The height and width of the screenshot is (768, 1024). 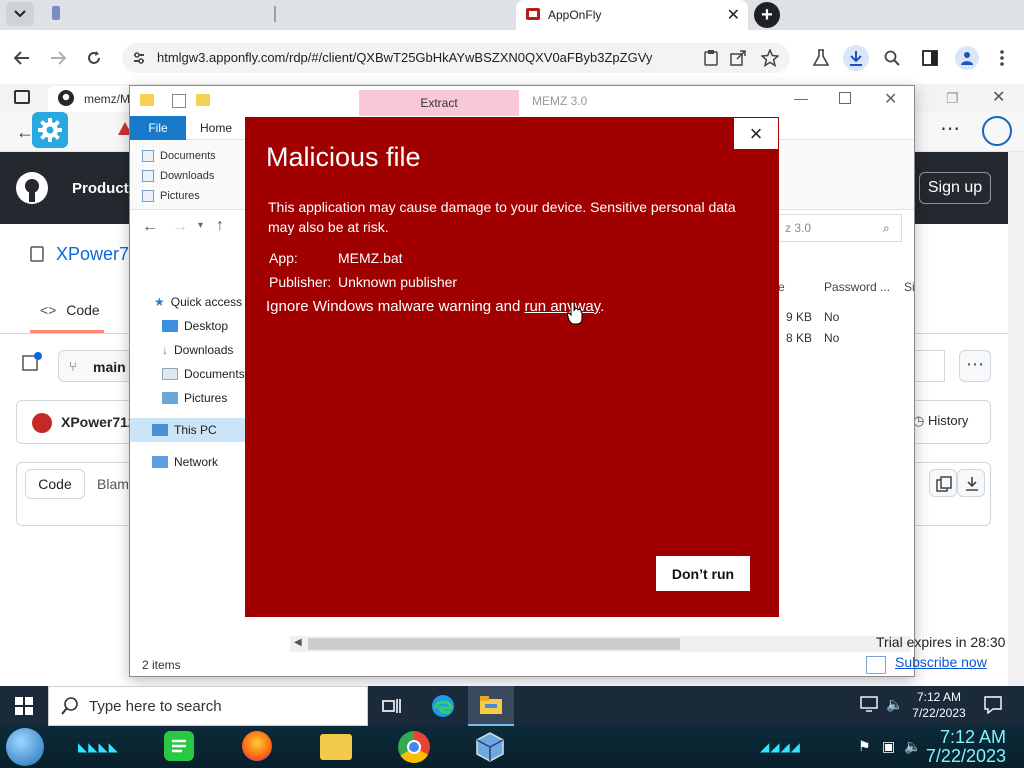 I want to click on window-close-icon: ✕, so click(x=890, y=99).